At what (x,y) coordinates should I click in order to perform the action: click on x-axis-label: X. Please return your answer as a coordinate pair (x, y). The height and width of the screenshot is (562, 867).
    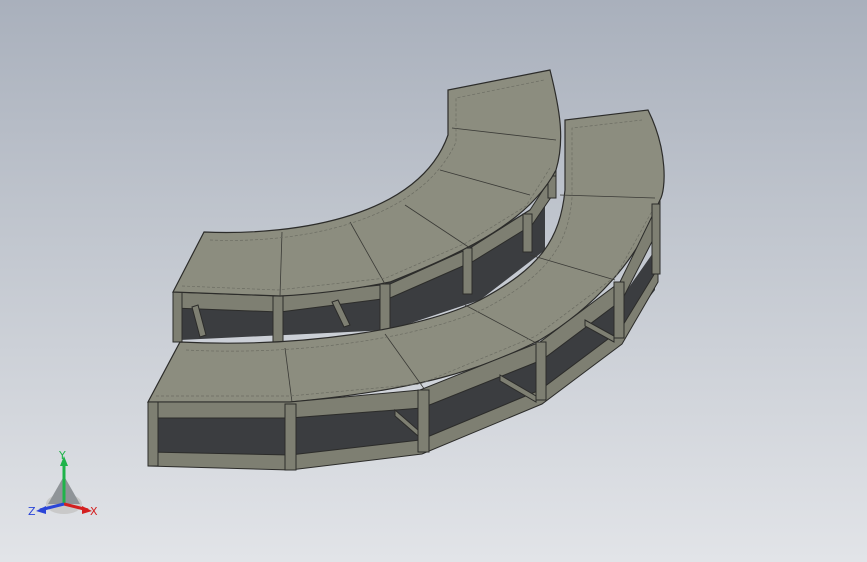
    Looking at the image, I should click on (94, 511).